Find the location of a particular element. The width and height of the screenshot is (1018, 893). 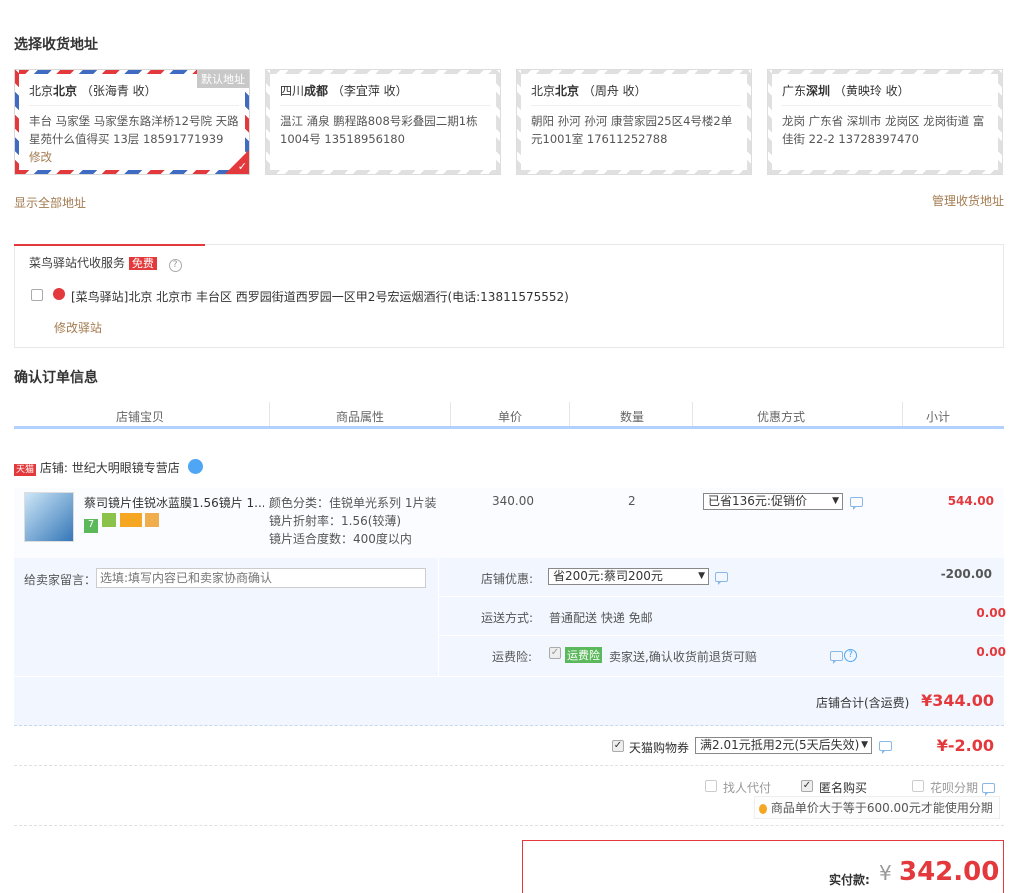

address-header: 北京北京 （张海青 收） is located at coordinates (134, 94).